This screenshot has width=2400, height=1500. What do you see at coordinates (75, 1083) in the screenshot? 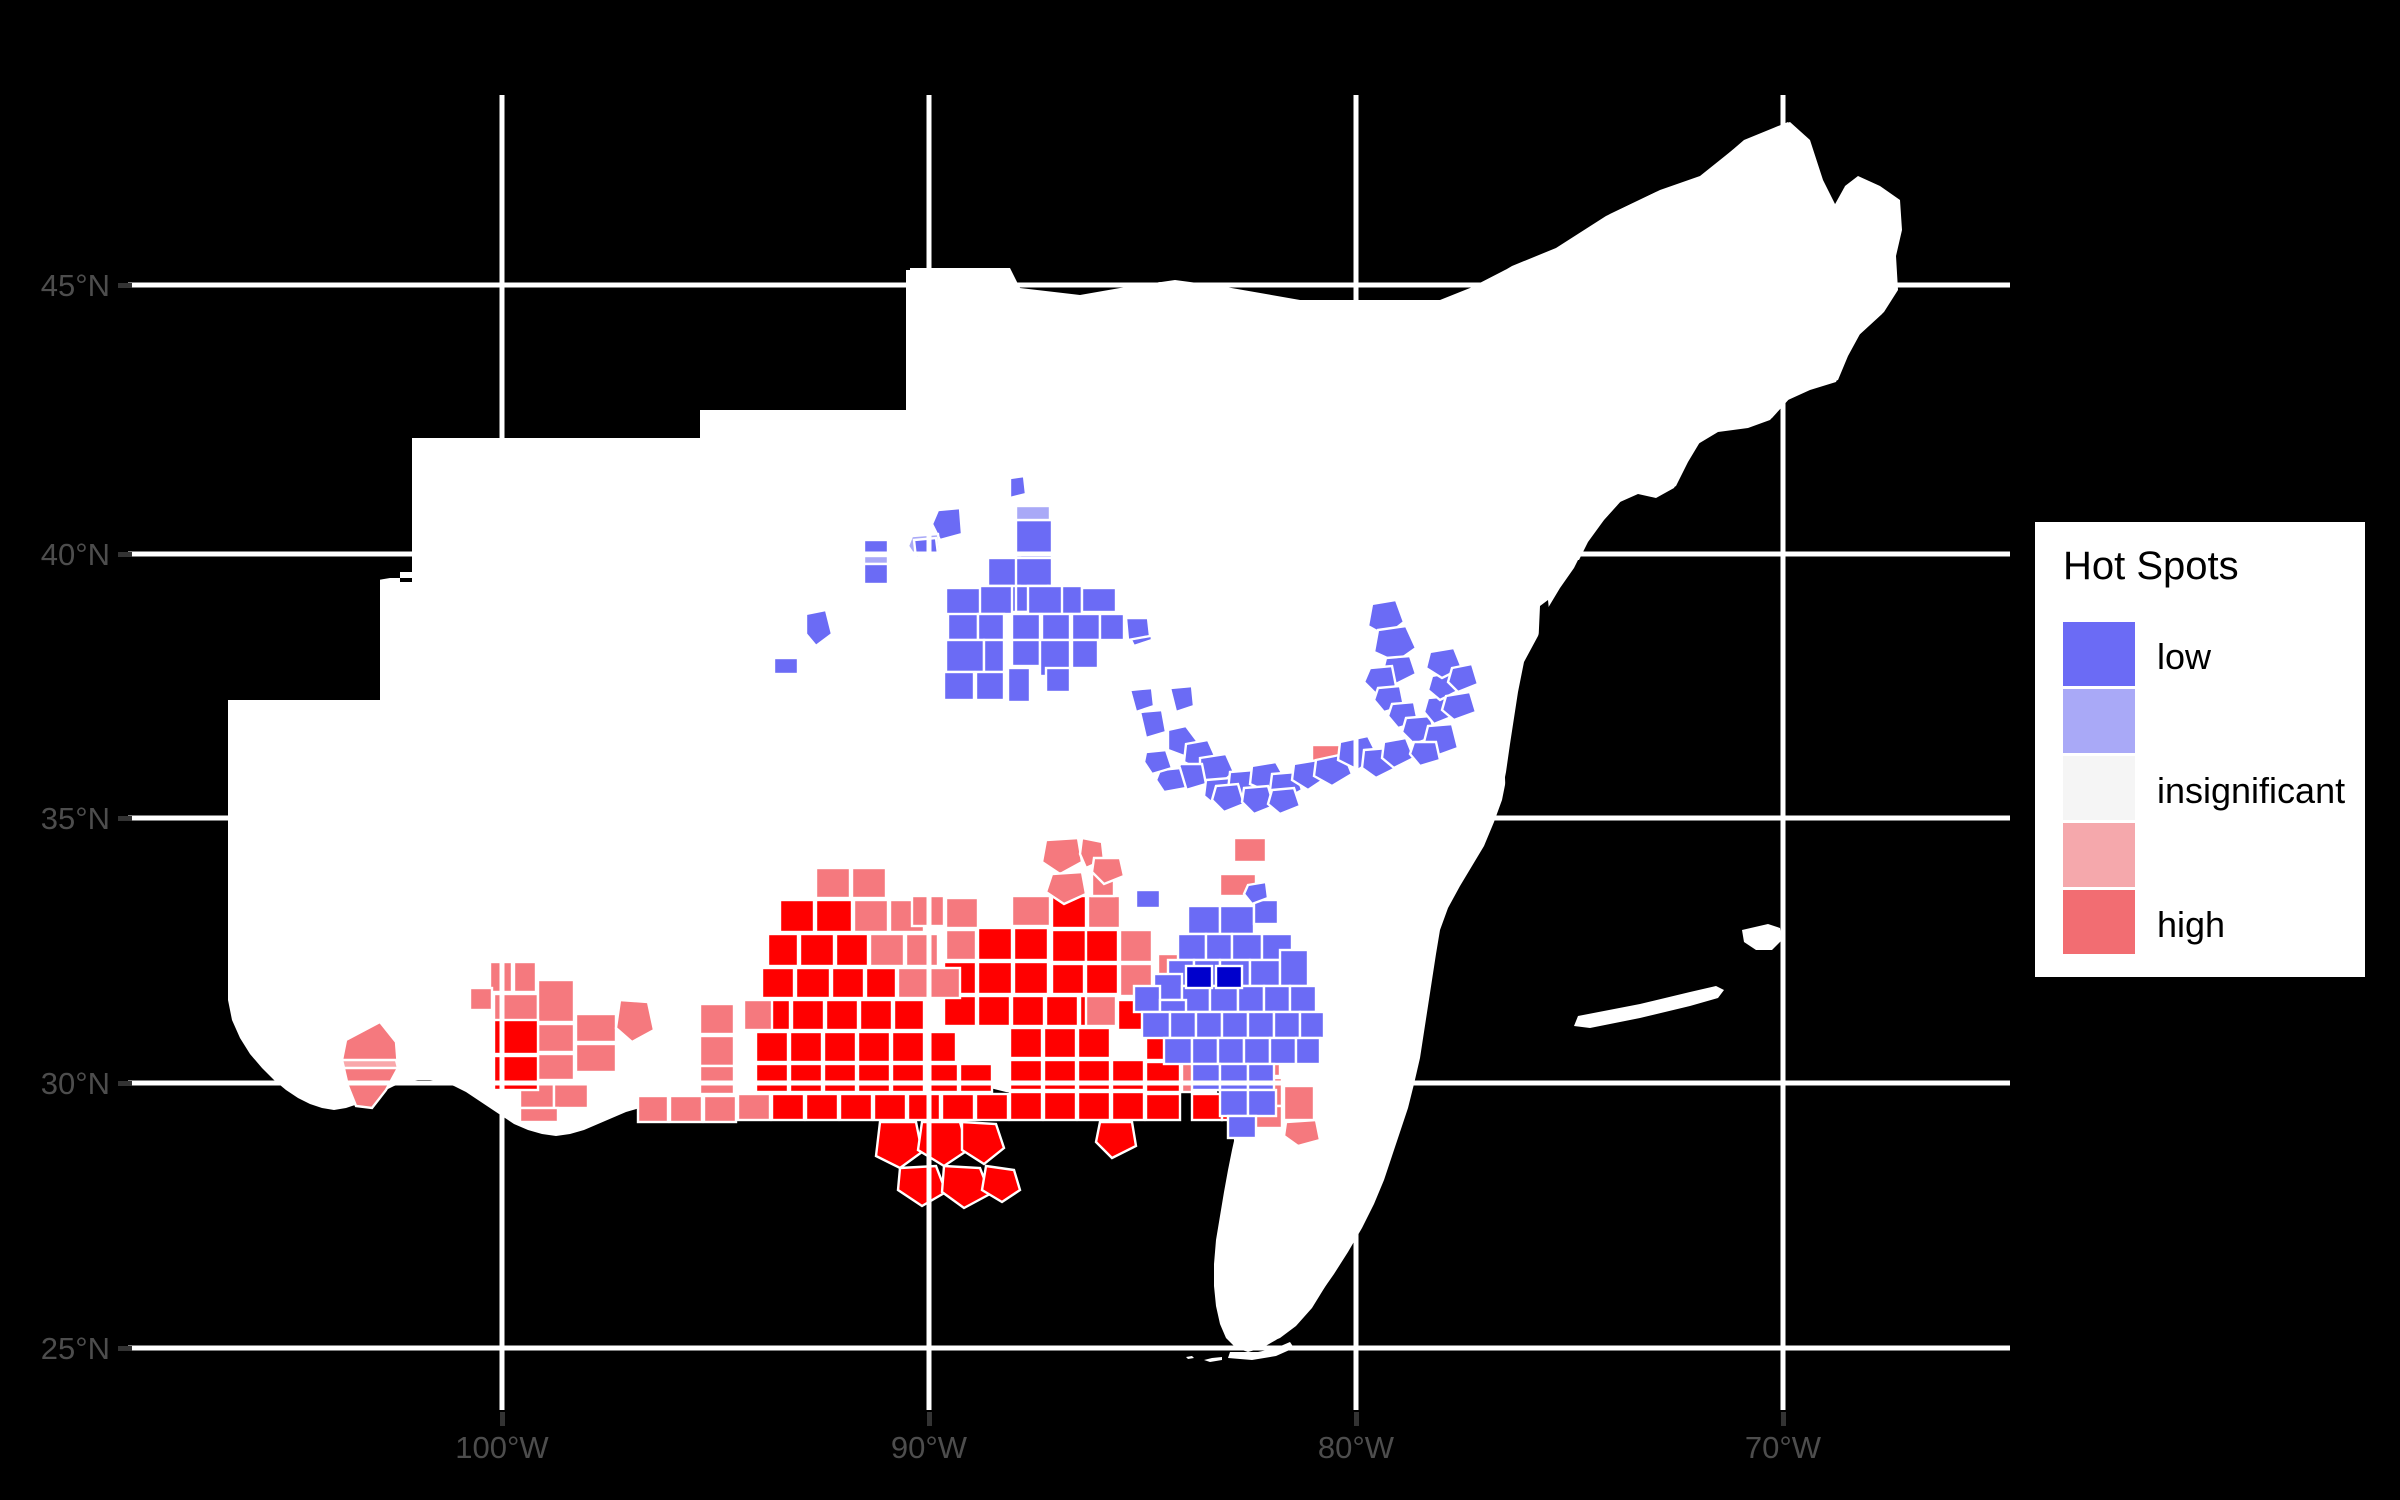
I see `y-tick-label-30N: 30°N` at bounding box center [75, 1083].